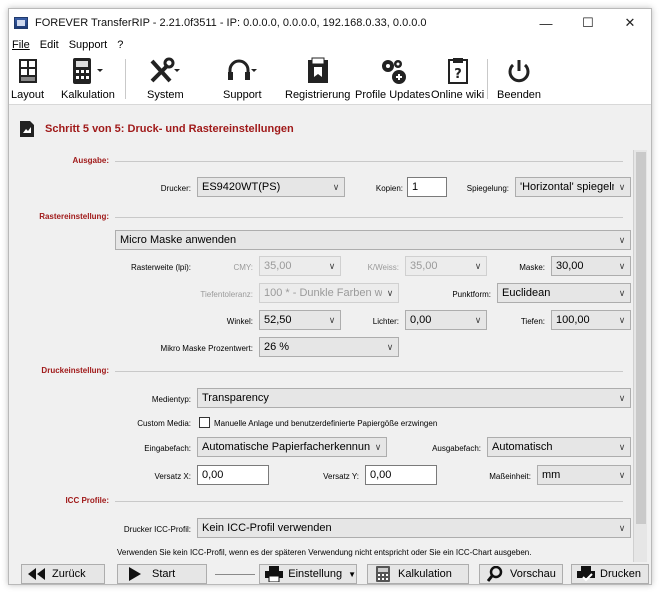  Describe the element at coordinates (243, 267) in the screenshot. I see `cmy-label: CMY:` at that location.